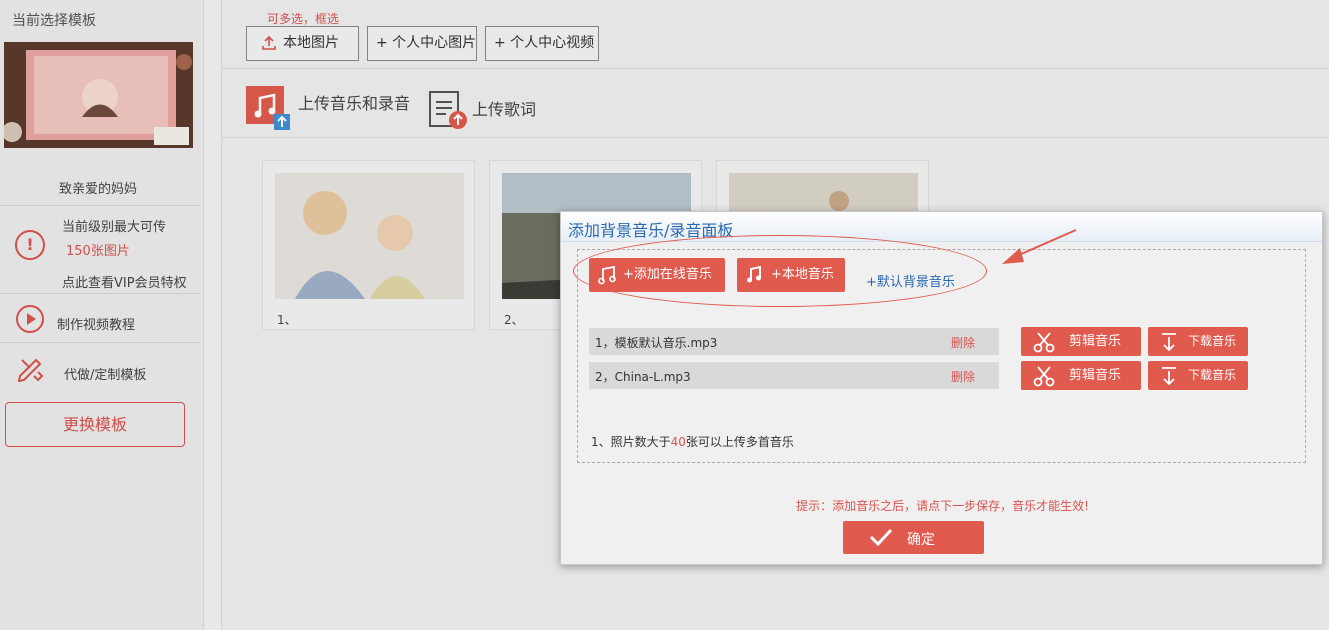 The image size is (1329, 630). I want to click on music-file-row: 2，China-L.mp3 删除, so click(794, 375).